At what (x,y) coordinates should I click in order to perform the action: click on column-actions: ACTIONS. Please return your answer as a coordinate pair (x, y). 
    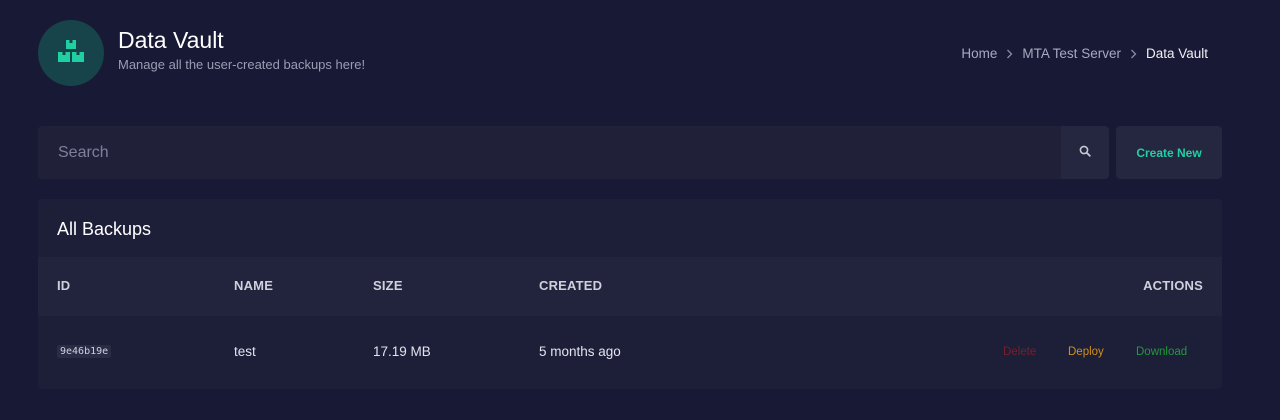
    Looking at the image, I should click on (1173, 285).